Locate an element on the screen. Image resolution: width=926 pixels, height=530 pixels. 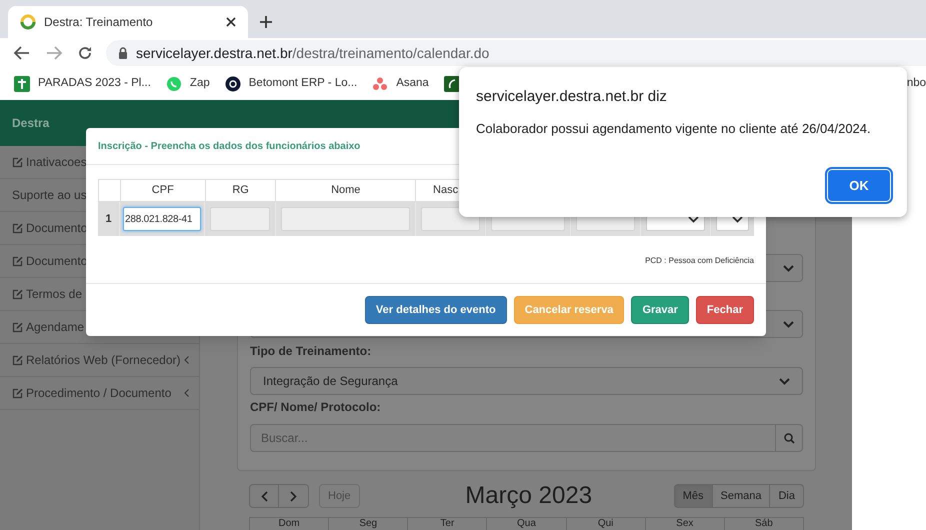
calendar-title: Março 2023 is located at coordinates (529, 496).